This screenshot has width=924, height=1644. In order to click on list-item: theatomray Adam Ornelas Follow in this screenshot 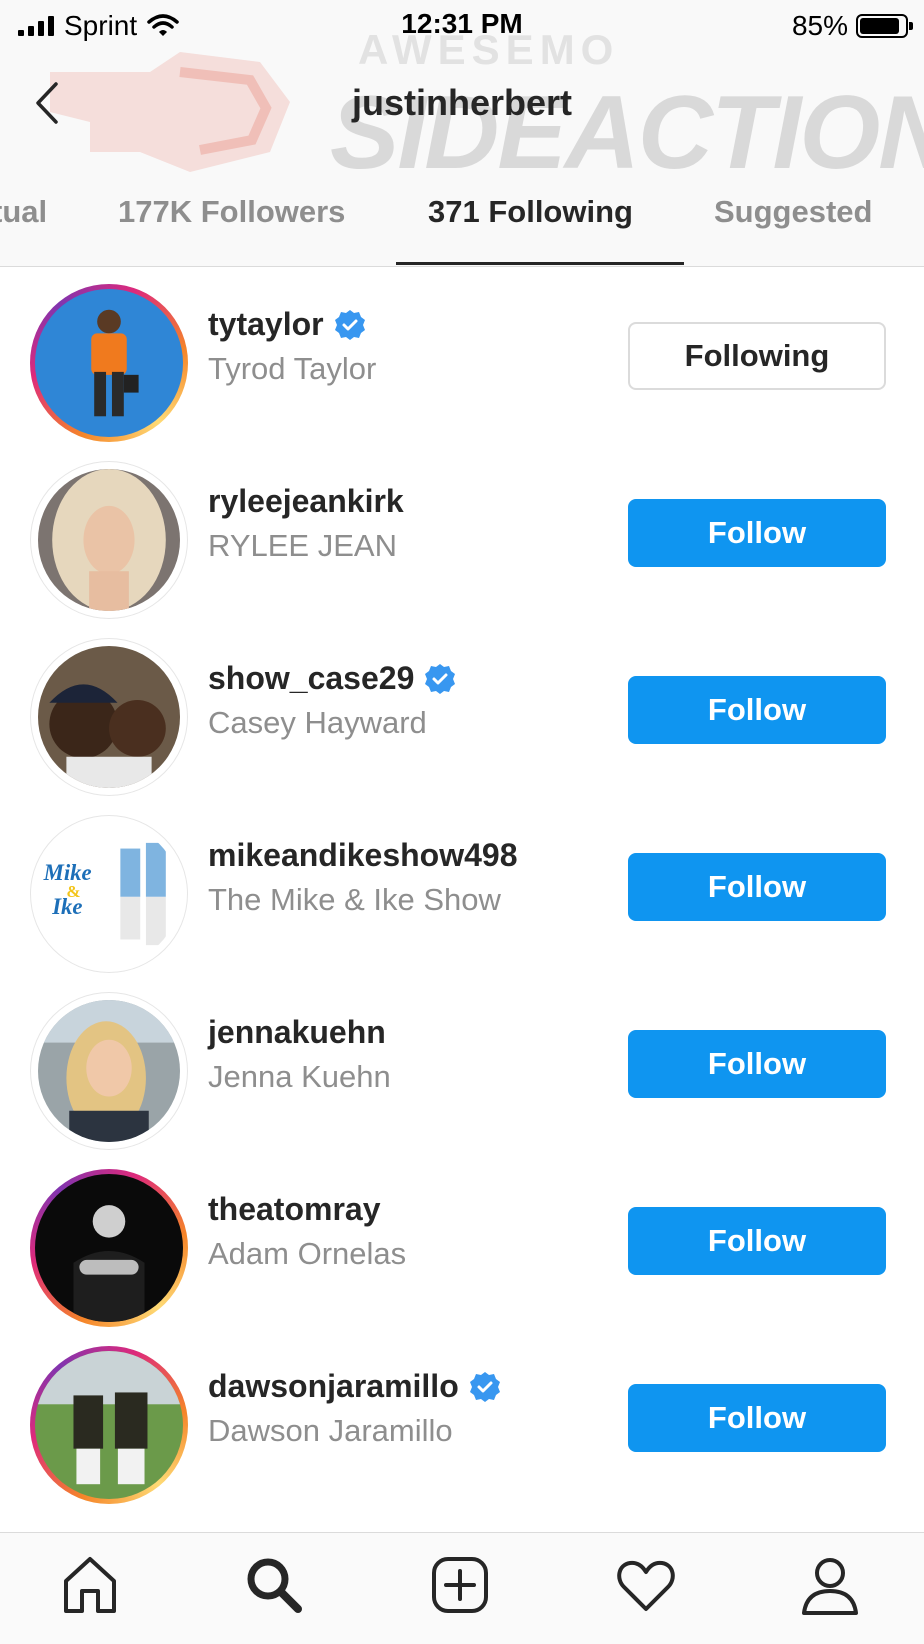, I will do `click(462, 1239)`.